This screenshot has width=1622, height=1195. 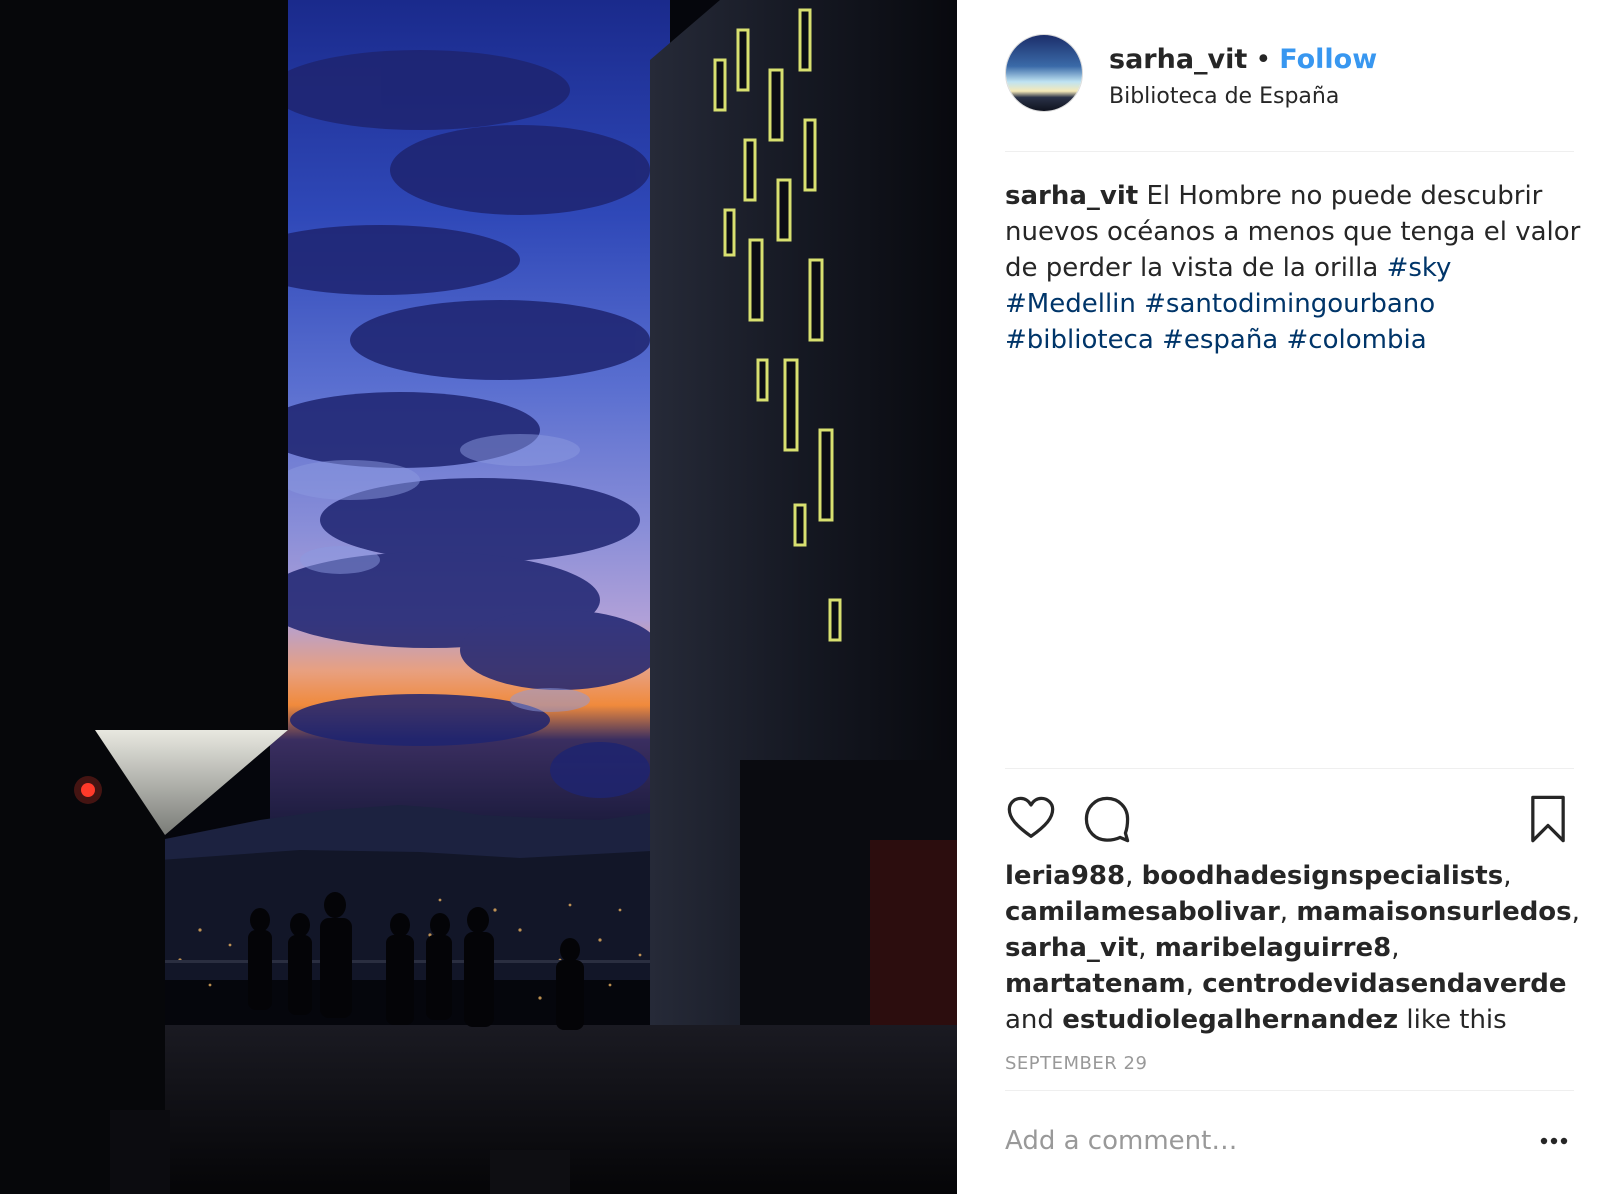 What do you see at coordinates (1029, 1020) in the screenshot?
I see `and-word: and` at bounding box center [1029, 1020].